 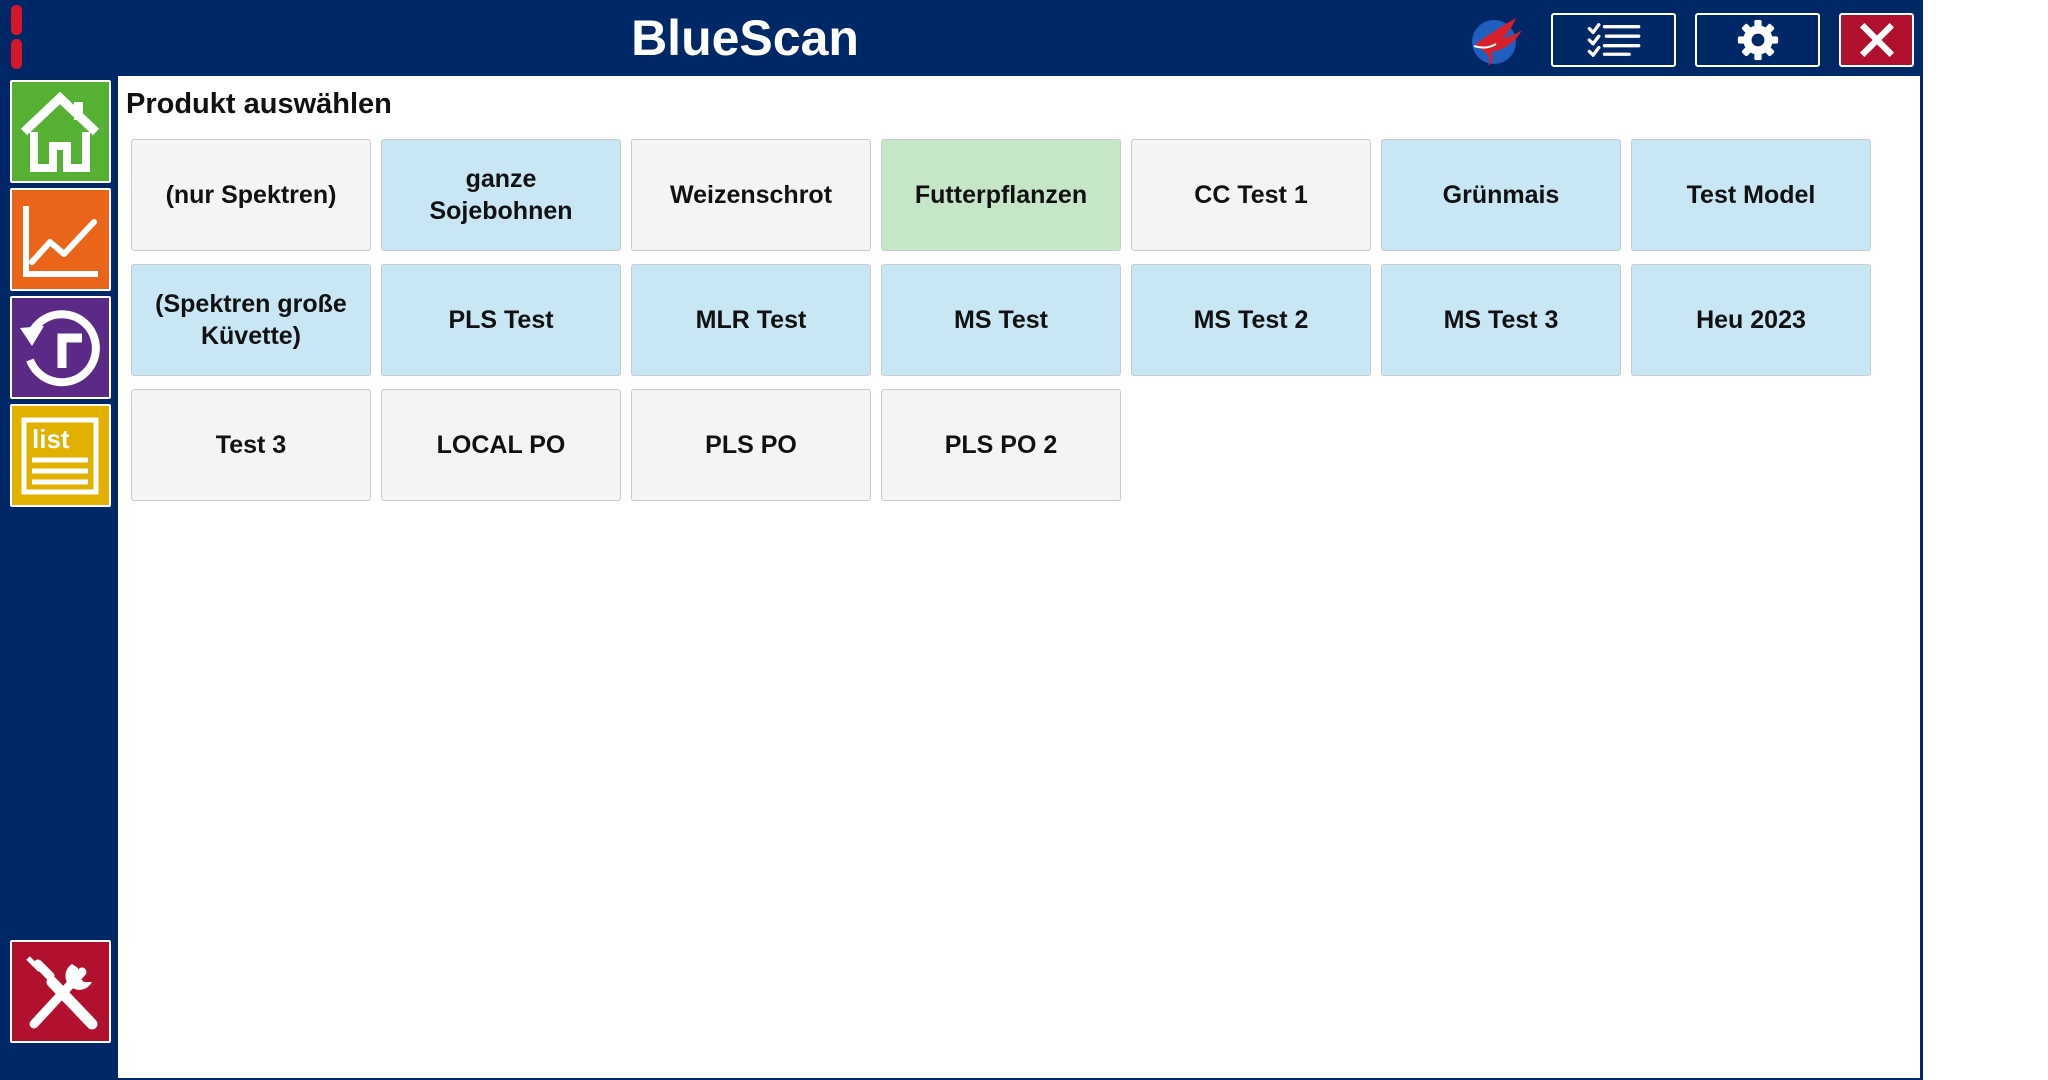 I want to click on status-led-lower, so click(x=16, y=54).